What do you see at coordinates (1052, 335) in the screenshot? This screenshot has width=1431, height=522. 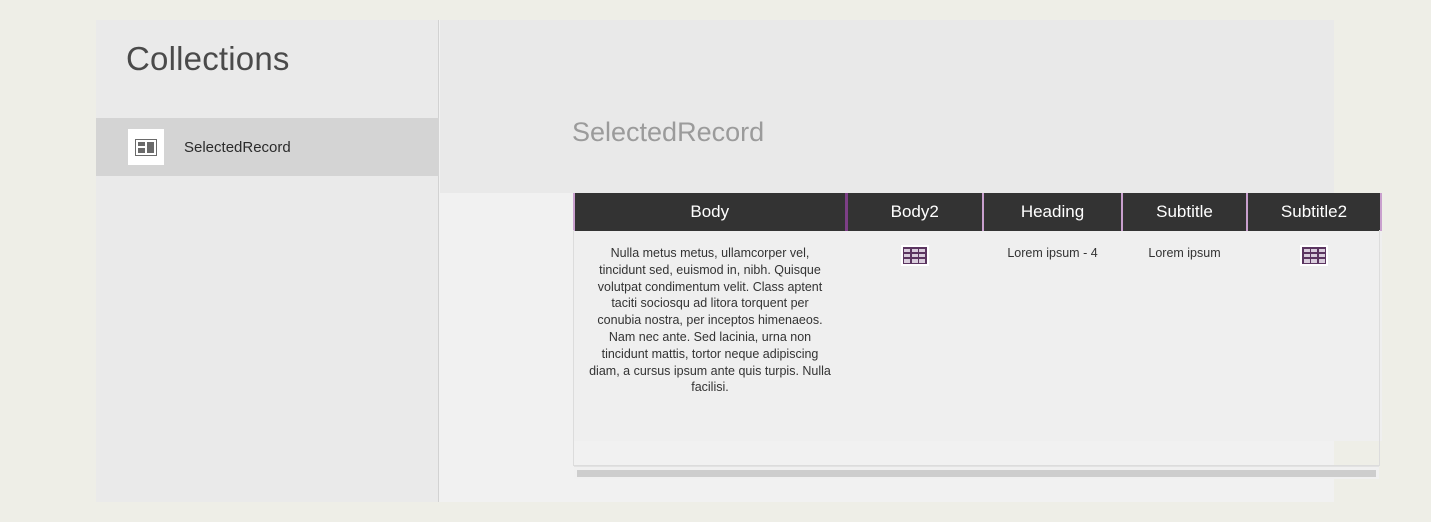 I see `cell-heading: Lorem ipsum - 4` at bounding box center [1052, 335].